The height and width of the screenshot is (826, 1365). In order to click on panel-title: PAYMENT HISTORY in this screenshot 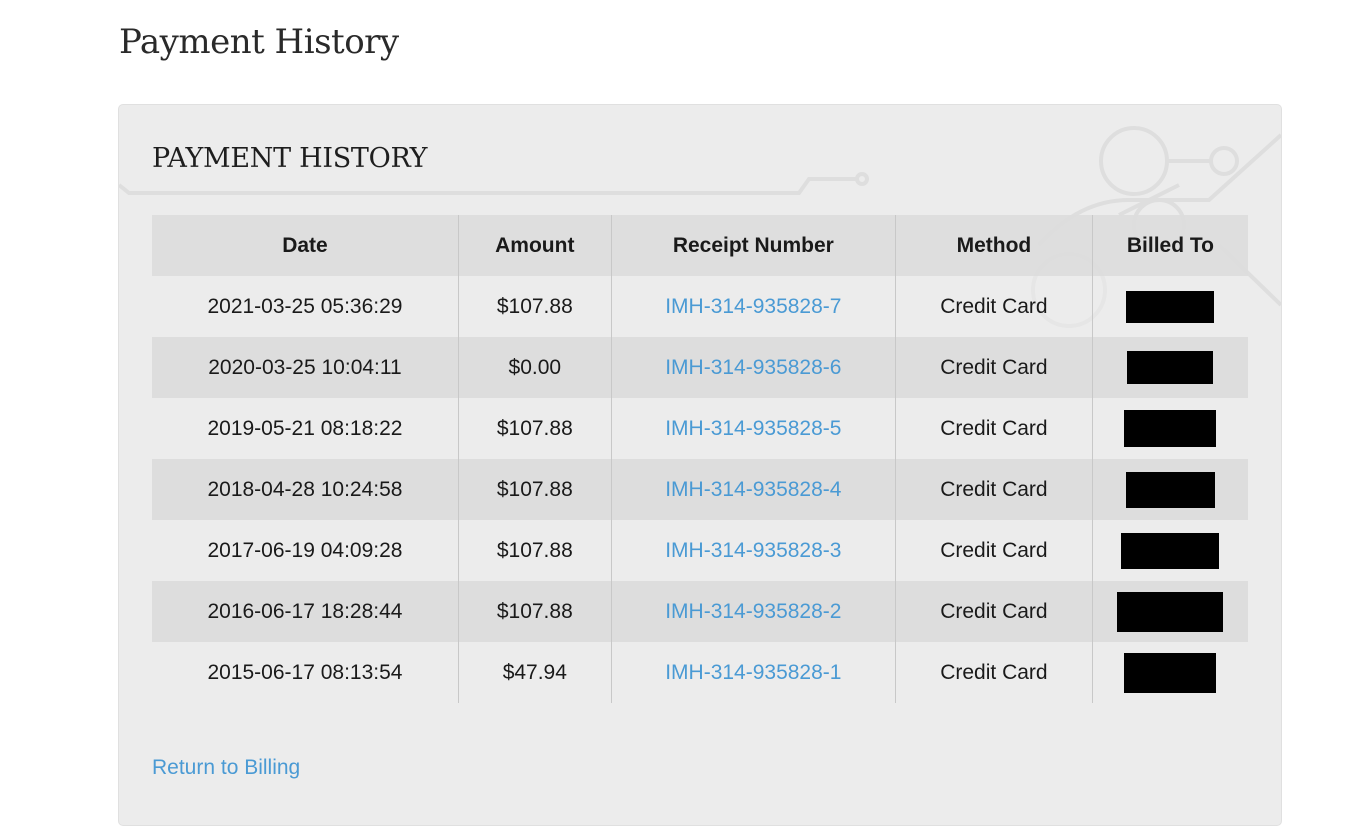, I will do `click(290, 158)`.